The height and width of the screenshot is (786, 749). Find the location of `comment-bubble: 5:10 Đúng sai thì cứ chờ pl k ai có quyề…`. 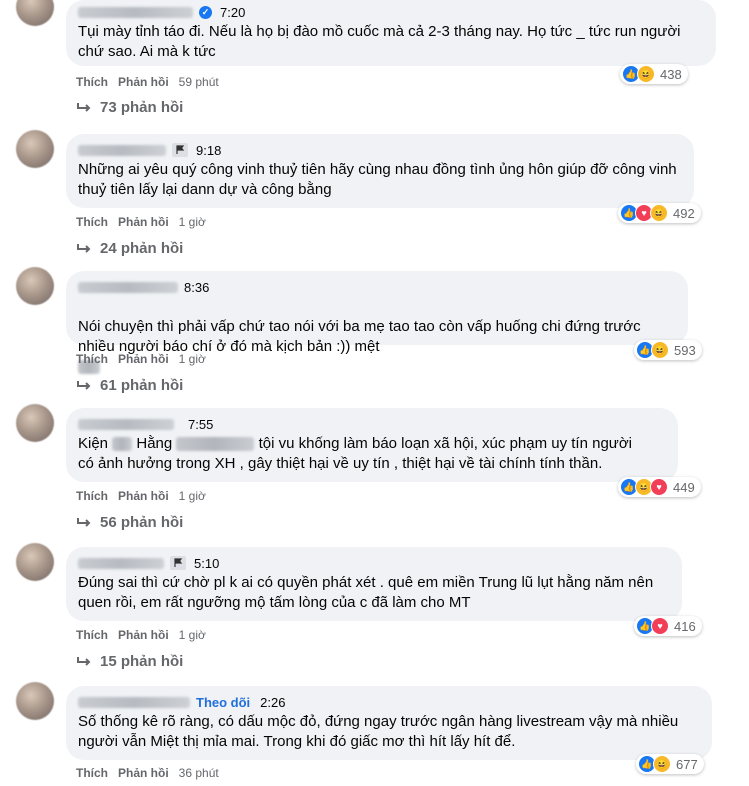

comment-bubble: 5:10 Đúng sai thì cứ chờ pl k ai có quyề… is located at coordinates (374, 584).